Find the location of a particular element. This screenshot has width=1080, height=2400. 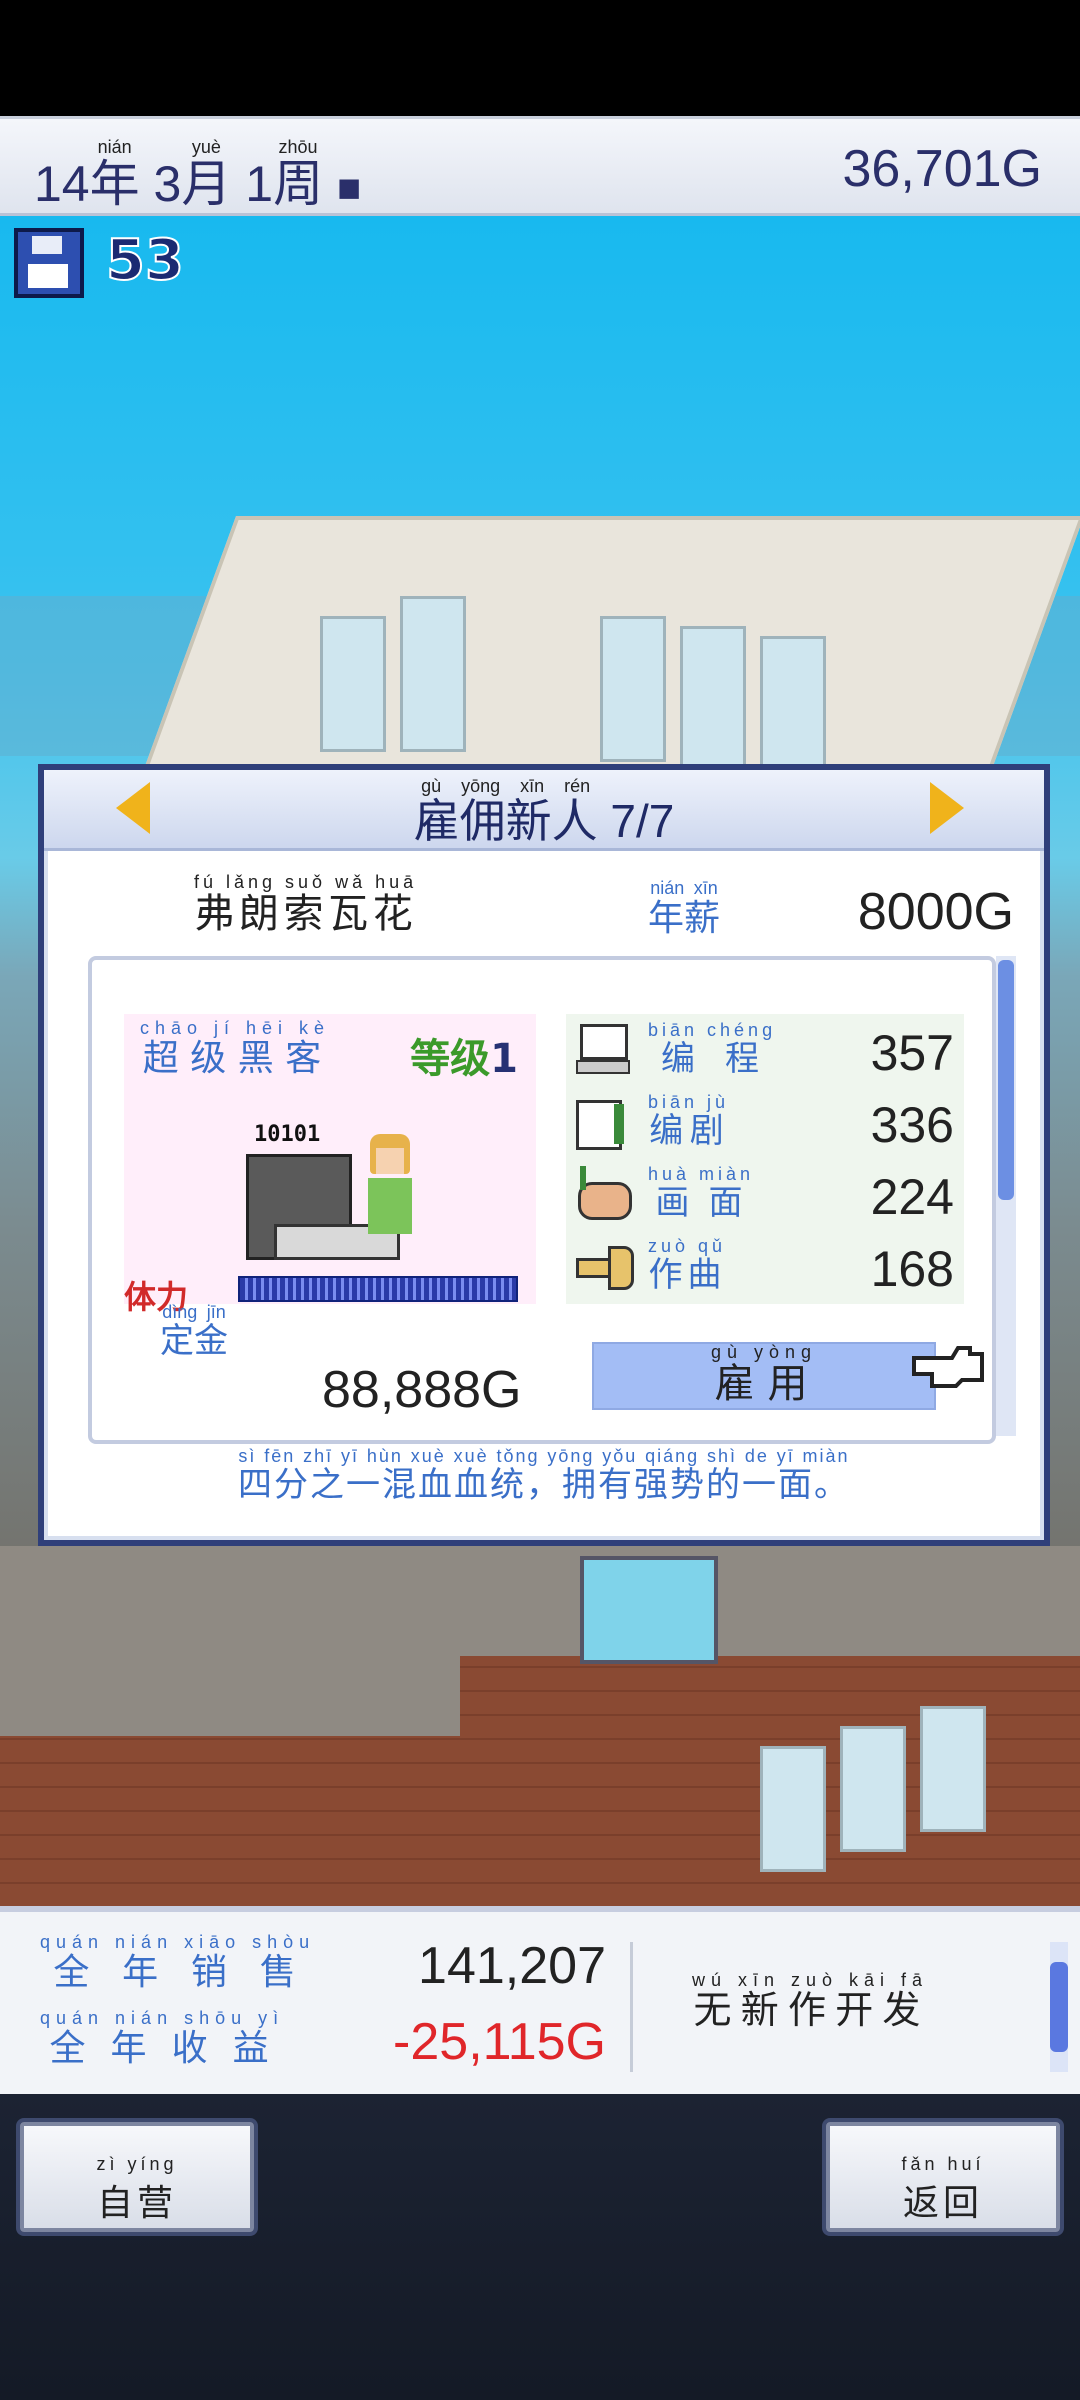

computer-icon is located at coordinates (602, 1049).